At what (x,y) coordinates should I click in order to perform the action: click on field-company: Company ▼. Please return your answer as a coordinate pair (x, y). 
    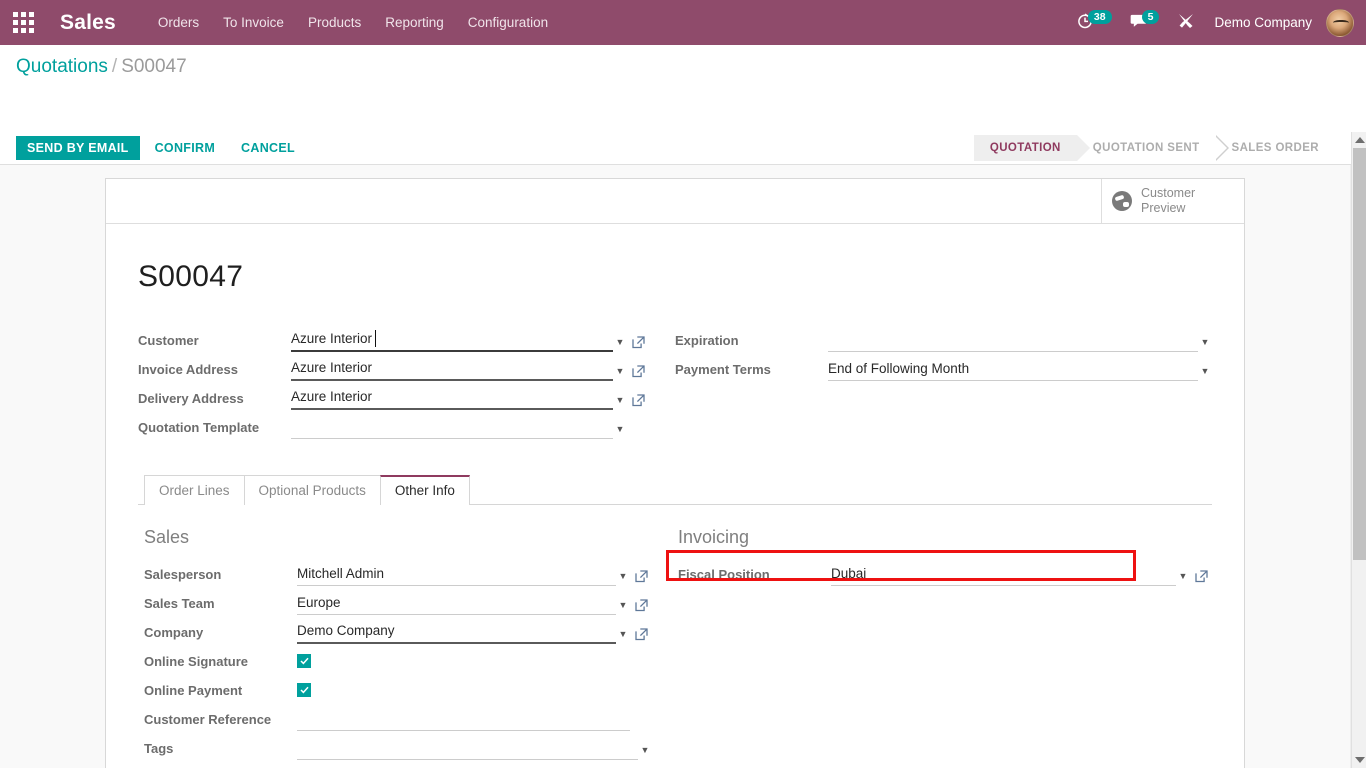
    Looking at the image, I should click on (398, 630).